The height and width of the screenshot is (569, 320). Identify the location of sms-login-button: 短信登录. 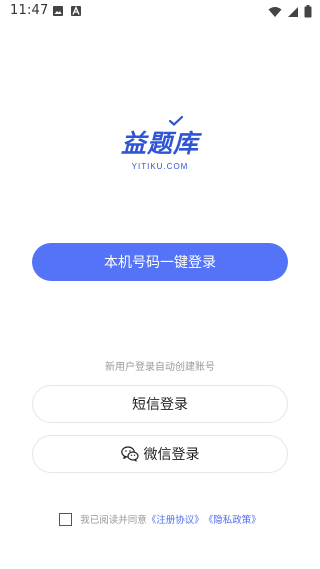
(160, 404).